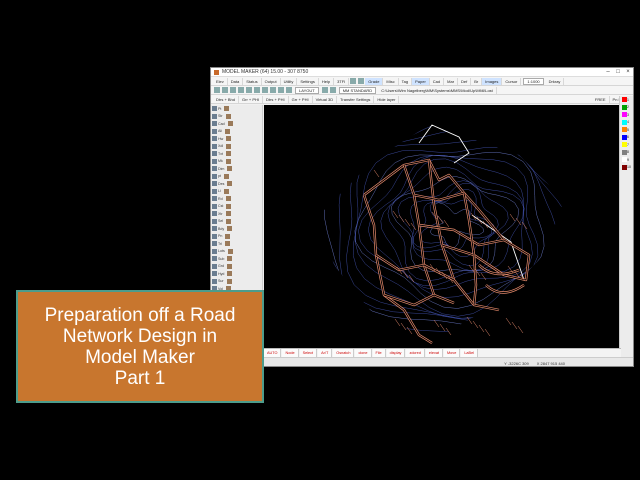 Image resolution: width=640 pixels, height=480 pixels. What do you see at coordinates (236, 222) in the screenshot?
I see `tool-item: Sel` at bounding box center [236, 222].